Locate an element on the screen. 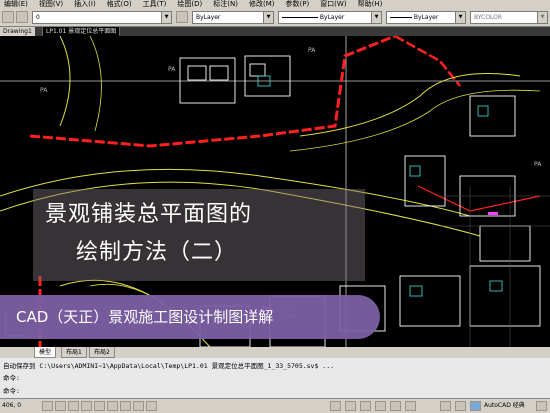 The width and height of the screenshot is (550, 413). grid-icon is located at coordinates (60, 406).